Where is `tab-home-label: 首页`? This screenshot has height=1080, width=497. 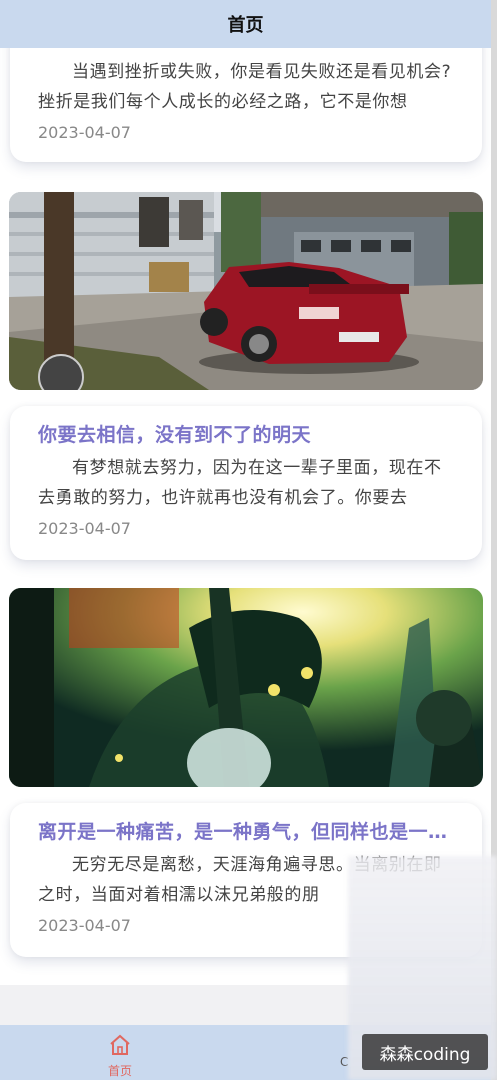
tab-home-label: 首页 is located at coordinates (119, 1071).